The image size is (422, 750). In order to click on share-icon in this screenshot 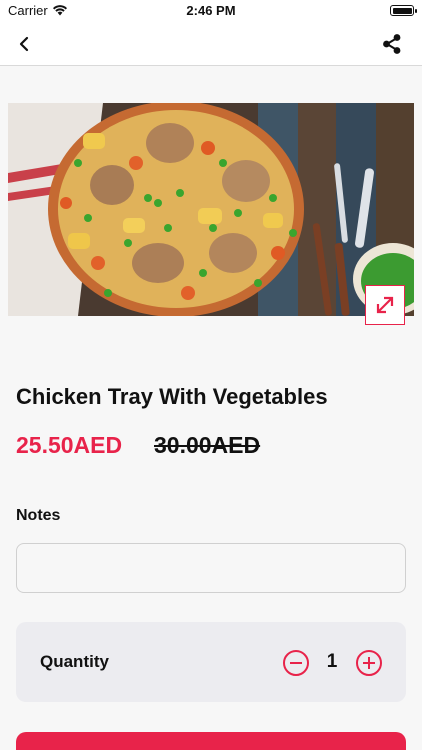, I will do `click(392, 44)`.